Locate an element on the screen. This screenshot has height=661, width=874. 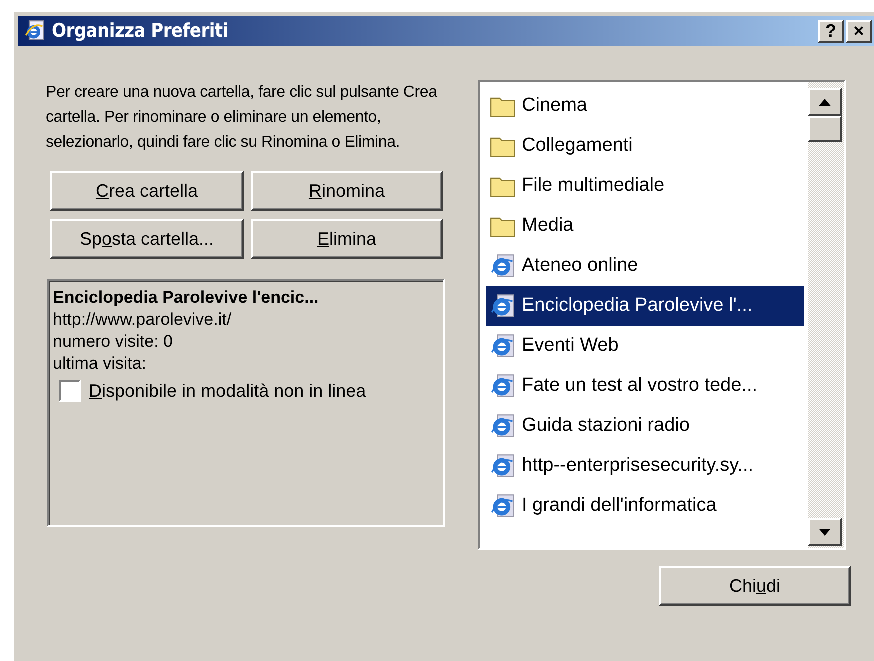
list-item: I grandi dell'informatica is located at coordinates (645, 506).